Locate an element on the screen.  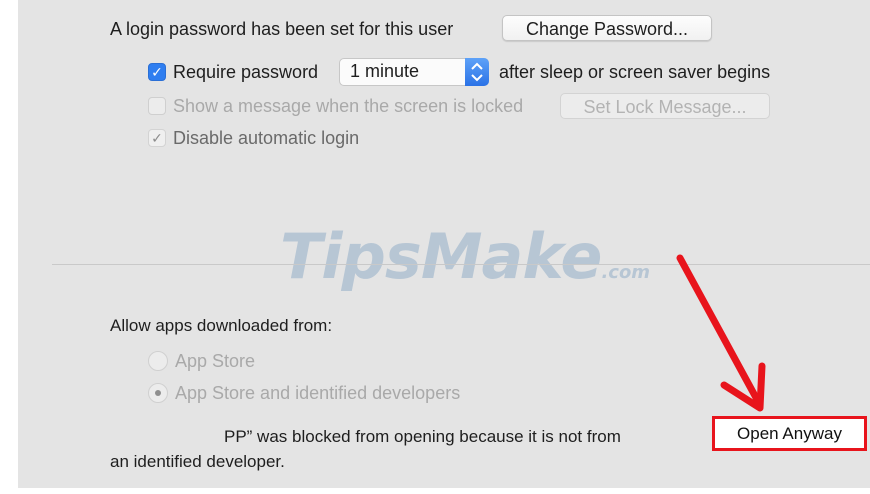
radio-selected-dot is located at coordinates (158, 393).